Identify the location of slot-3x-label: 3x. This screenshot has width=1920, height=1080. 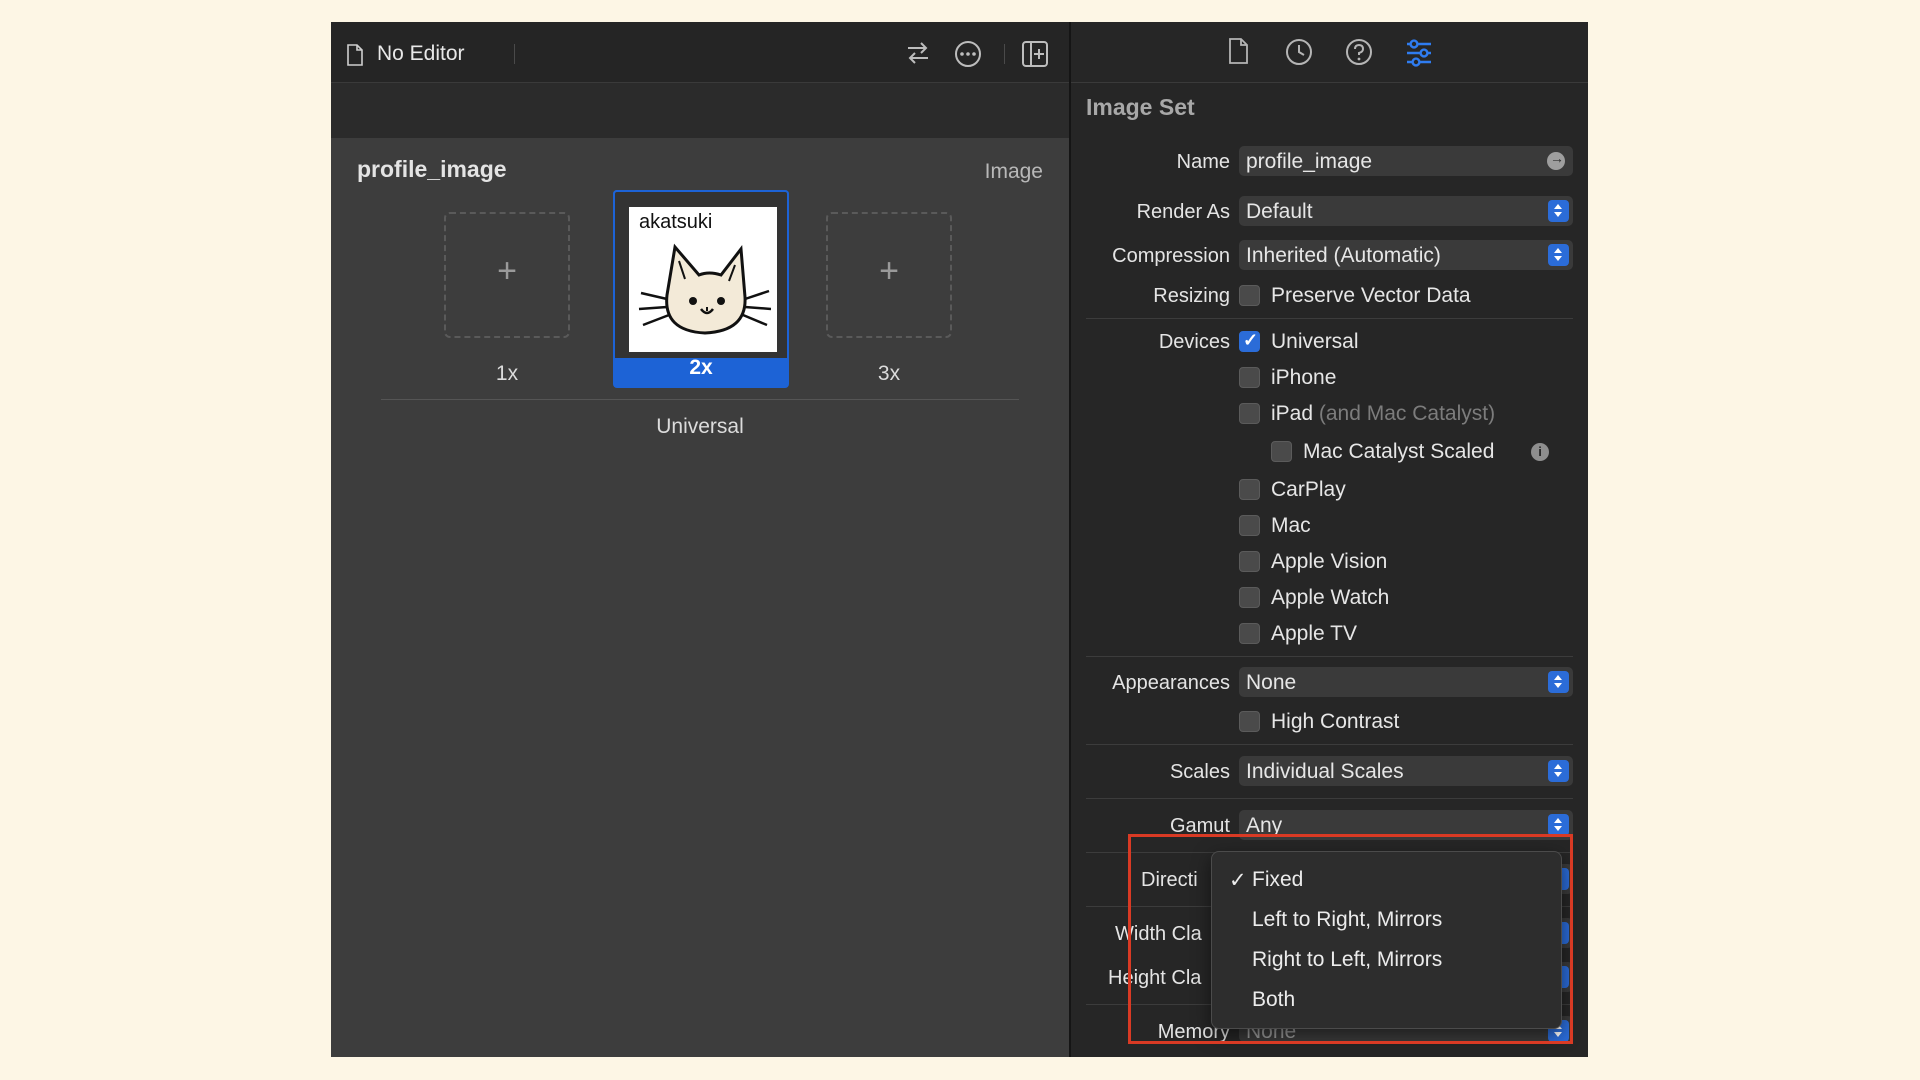
(889, 373).